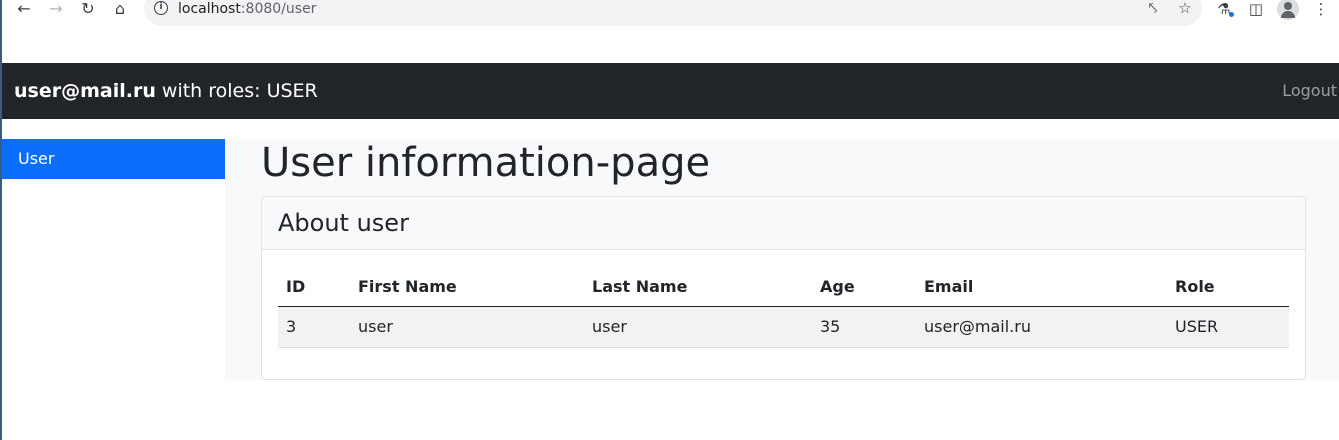 This screenshot has width=1339, height=440. What do you see at coordinates (864, 327) in the screenshot?
I see `cell-age: 35` at bounding box center [864, 327].